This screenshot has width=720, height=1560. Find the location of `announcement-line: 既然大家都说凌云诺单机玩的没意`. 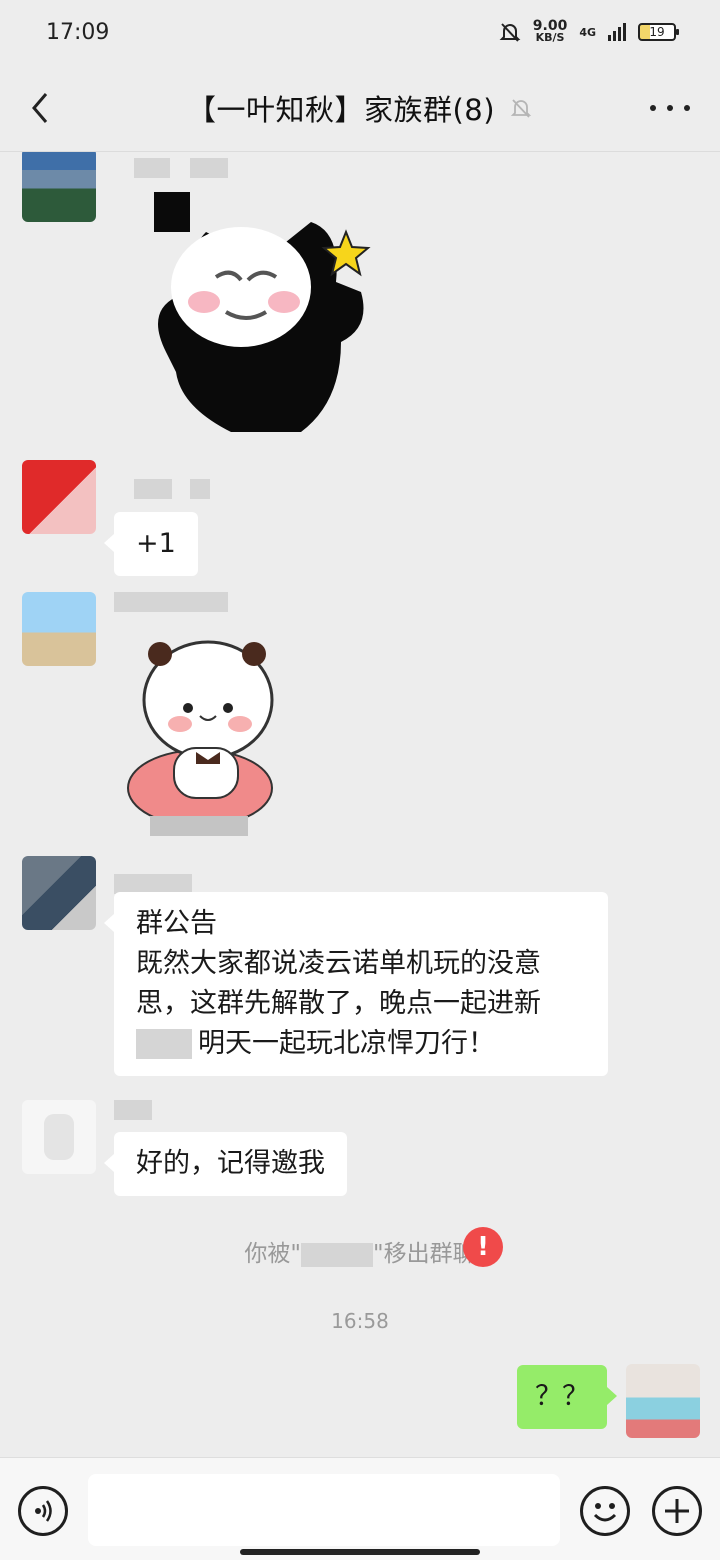

announcement-line: 既然大家都说凌云诺单机玩的没意 is located at coordinates (338, 963).